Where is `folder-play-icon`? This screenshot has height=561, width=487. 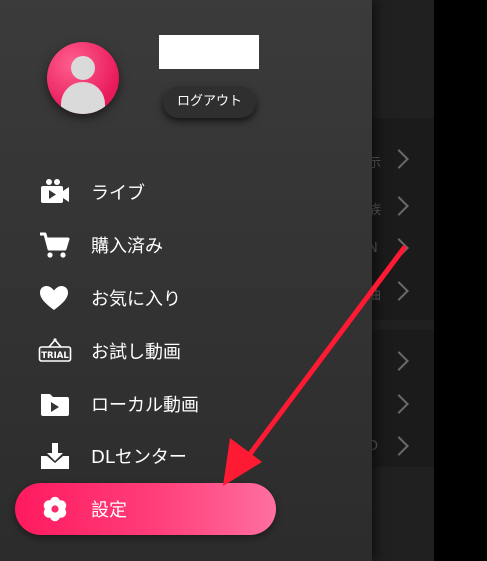
folder-play-icon is located at coordinates (55, 404).